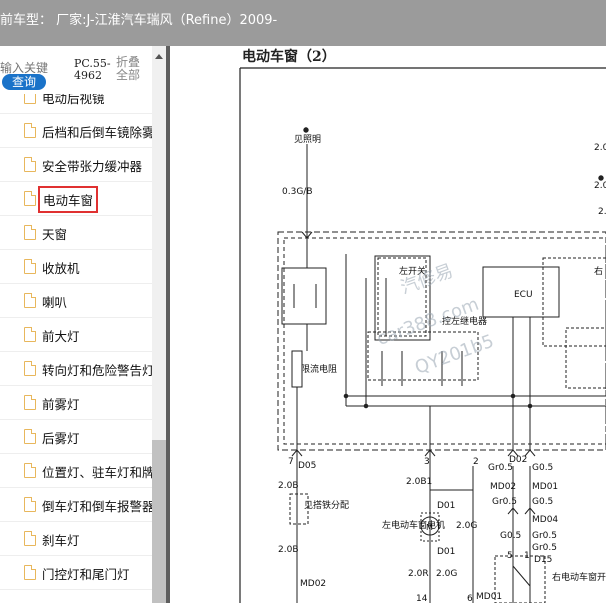  What do you see at coordinates (600, 148) in the screenshot?
I see `edge-label-1: 2.0` at bounding box center [600, 148].